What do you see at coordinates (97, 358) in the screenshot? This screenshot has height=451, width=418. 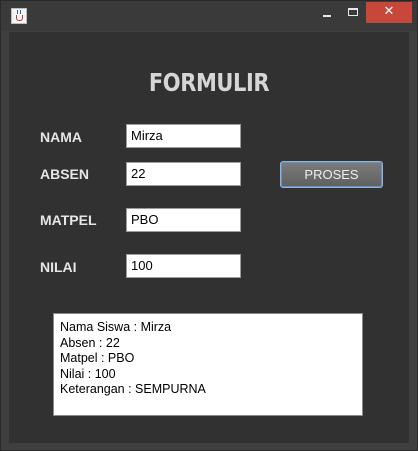 I see `result-line-matpel: Matpel : PBO` at bounding box center [97, 358].